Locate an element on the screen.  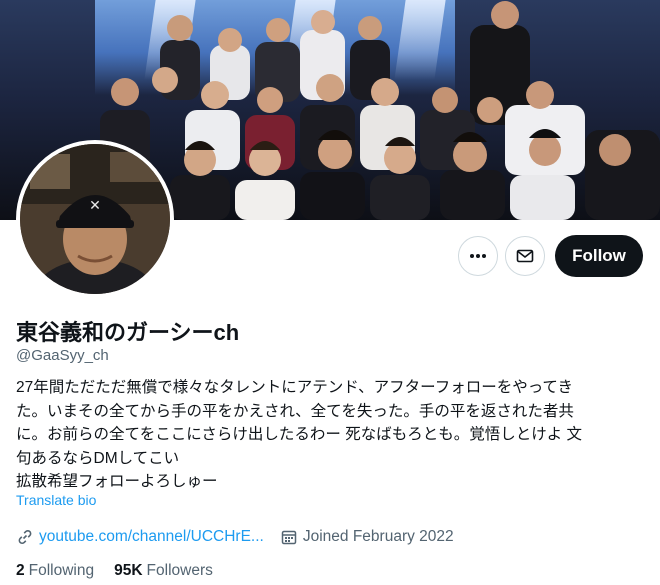
following-link: 2 Following is located at coordinates (55, 571).